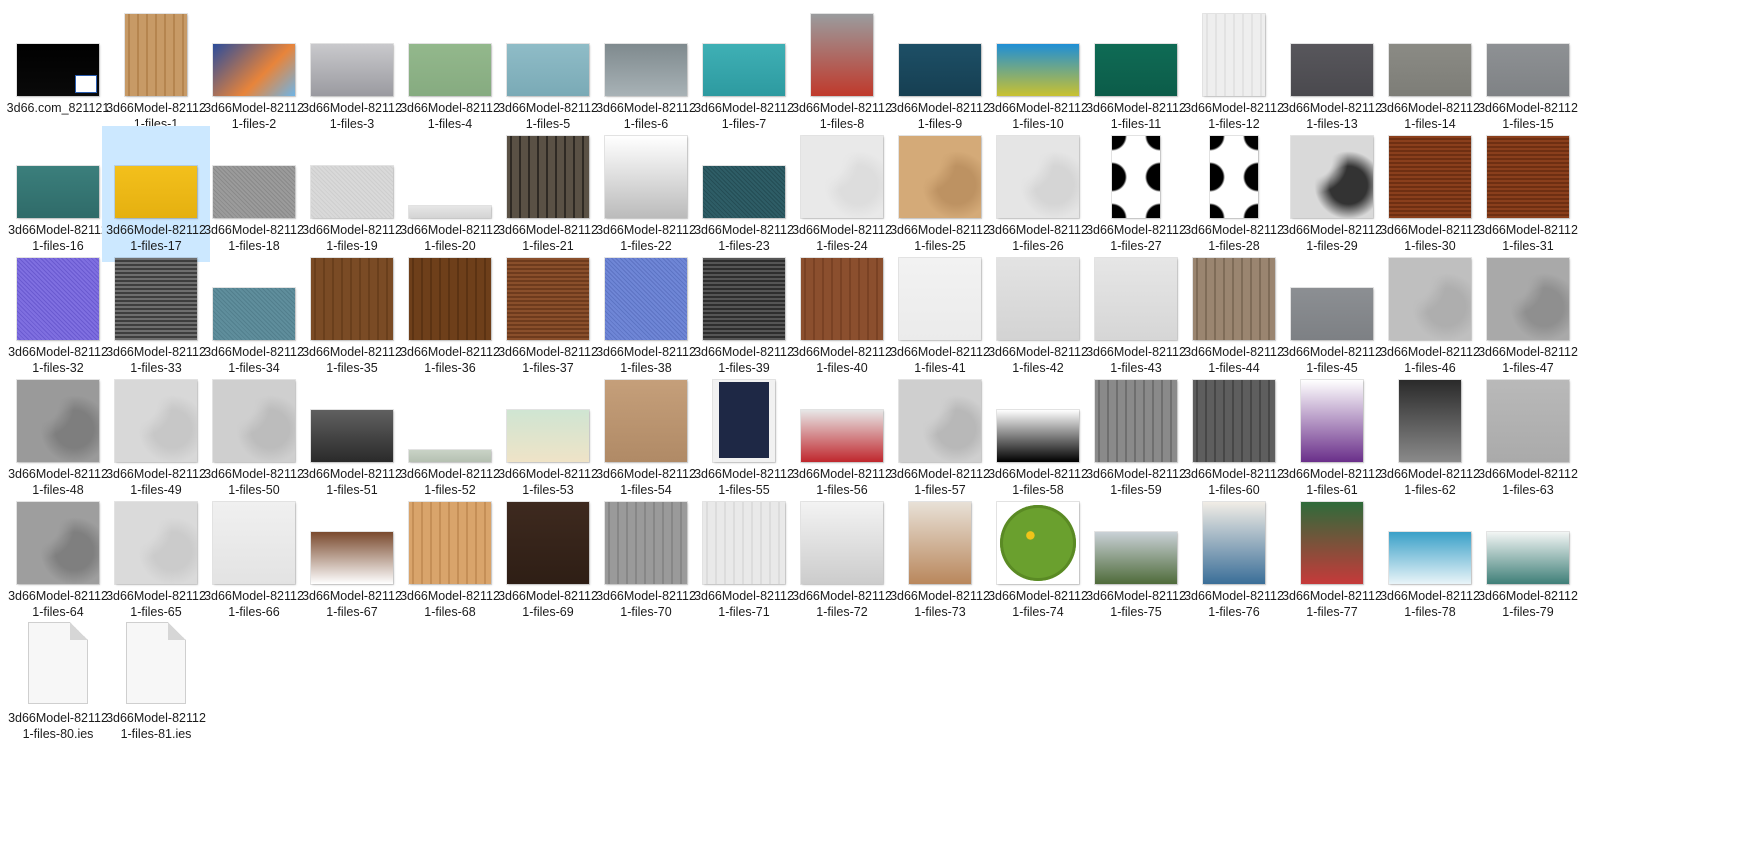  I want to click on file-item-image: 3d66Model-821121-files-30, so click(1430, 194).